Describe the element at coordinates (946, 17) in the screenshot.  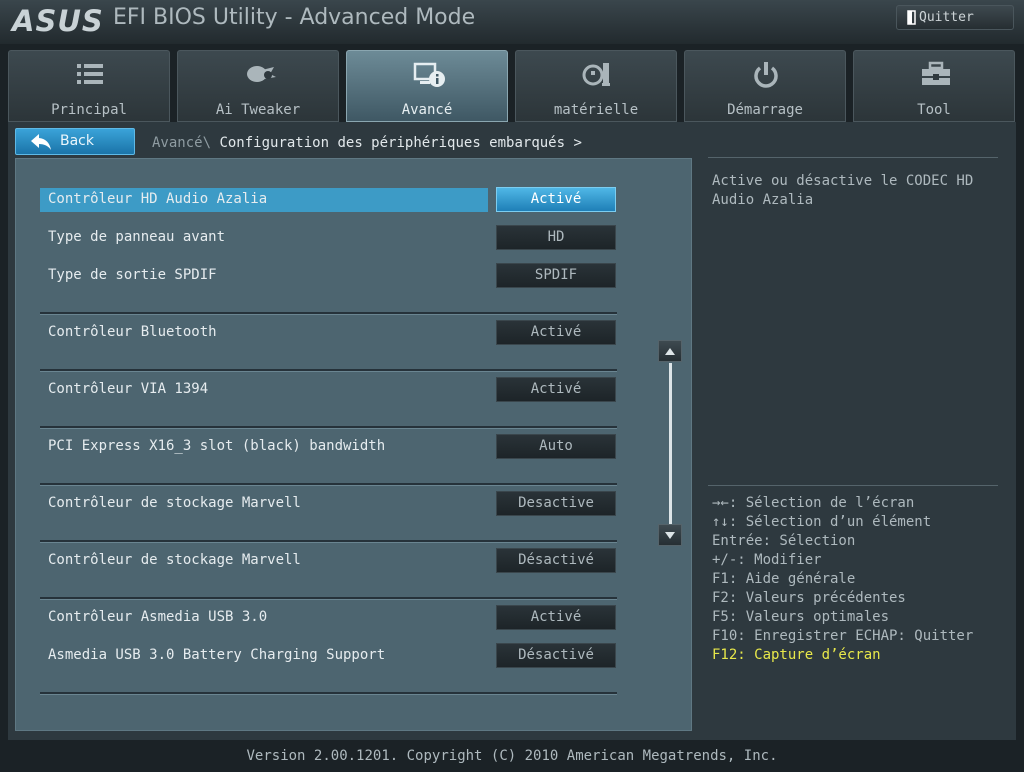
I see `quit-label: Quitter` at that location.